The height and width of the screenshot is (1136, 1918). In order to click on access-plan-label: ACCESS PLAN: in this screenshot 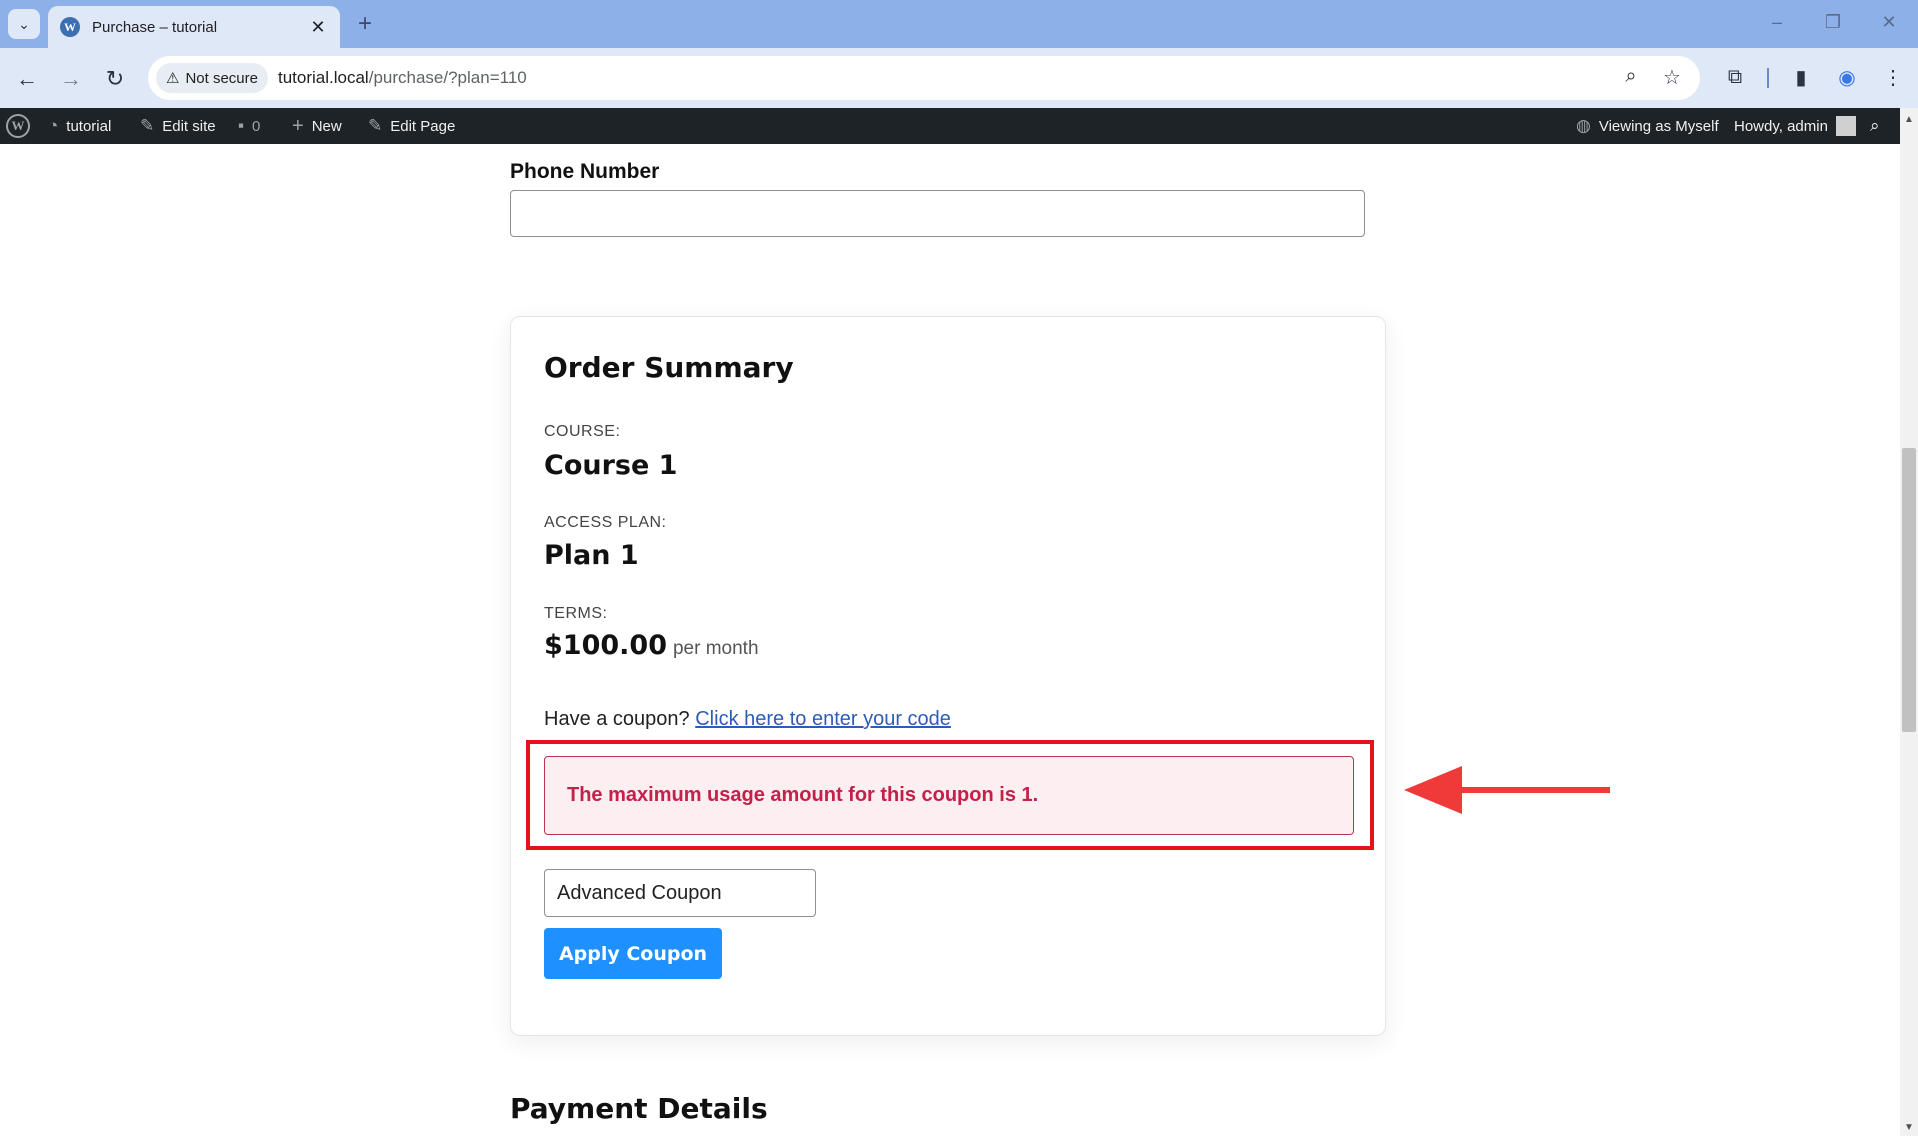, I will do `click(605, 522)`.